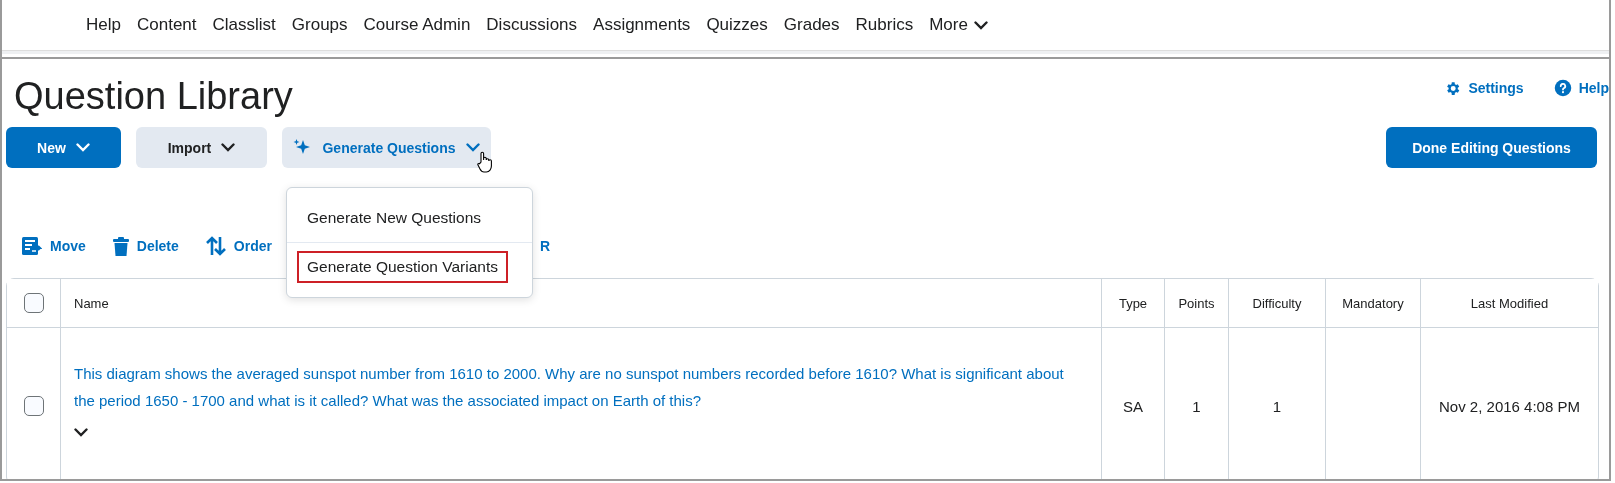  I want to click on table-cell: SA, so click(1133, 406).